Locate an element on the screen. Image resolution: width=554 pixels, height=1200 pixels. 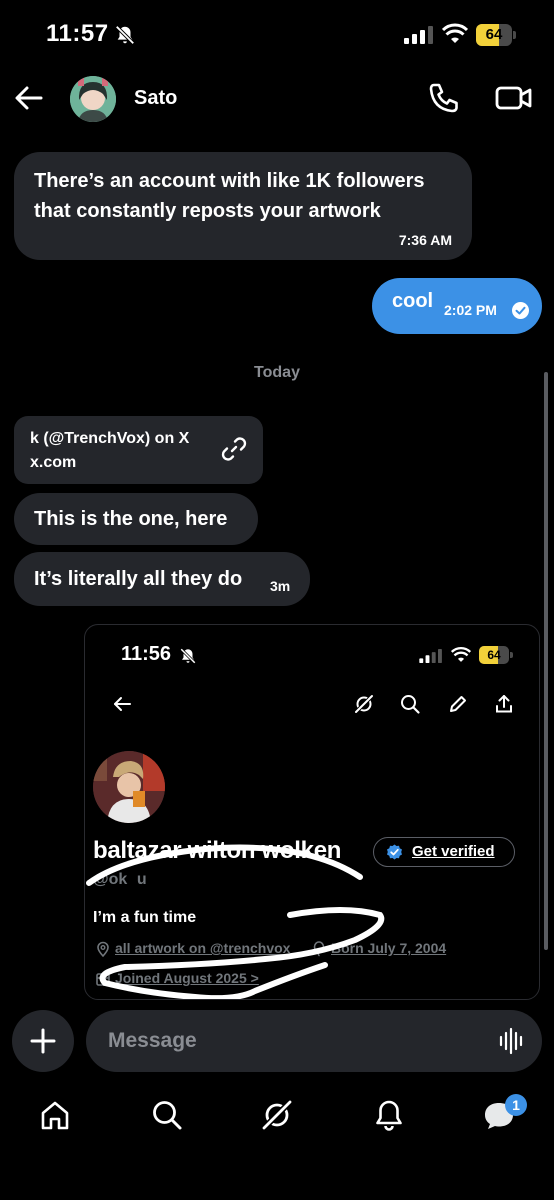
phone-call-icon is located at coordinates (444, 98).